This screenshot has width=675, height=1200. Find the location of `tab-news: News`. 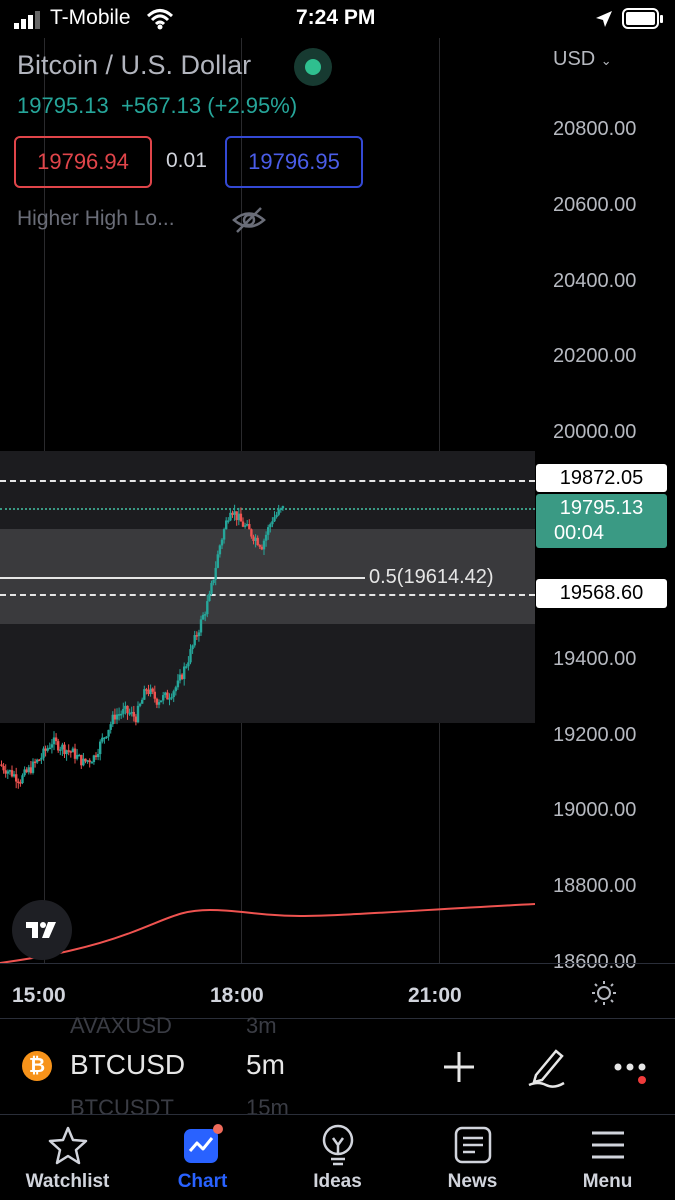

tab-news: News is located at coordinates (472, 1157).